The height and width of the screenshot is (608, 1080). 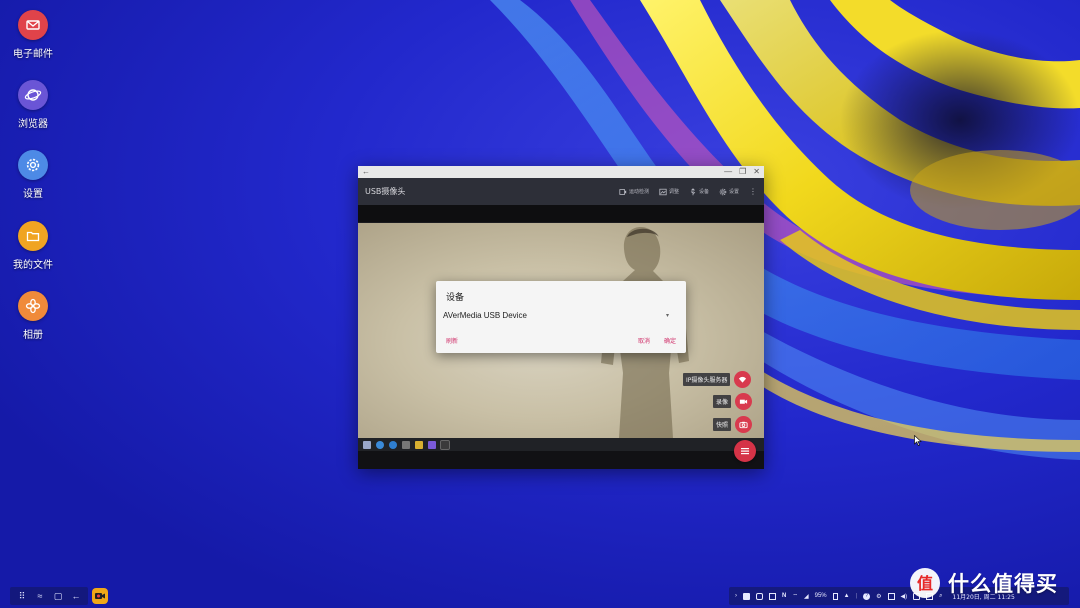 I want to click on expand-tray-icon: ›, so click(x=736, y=596).